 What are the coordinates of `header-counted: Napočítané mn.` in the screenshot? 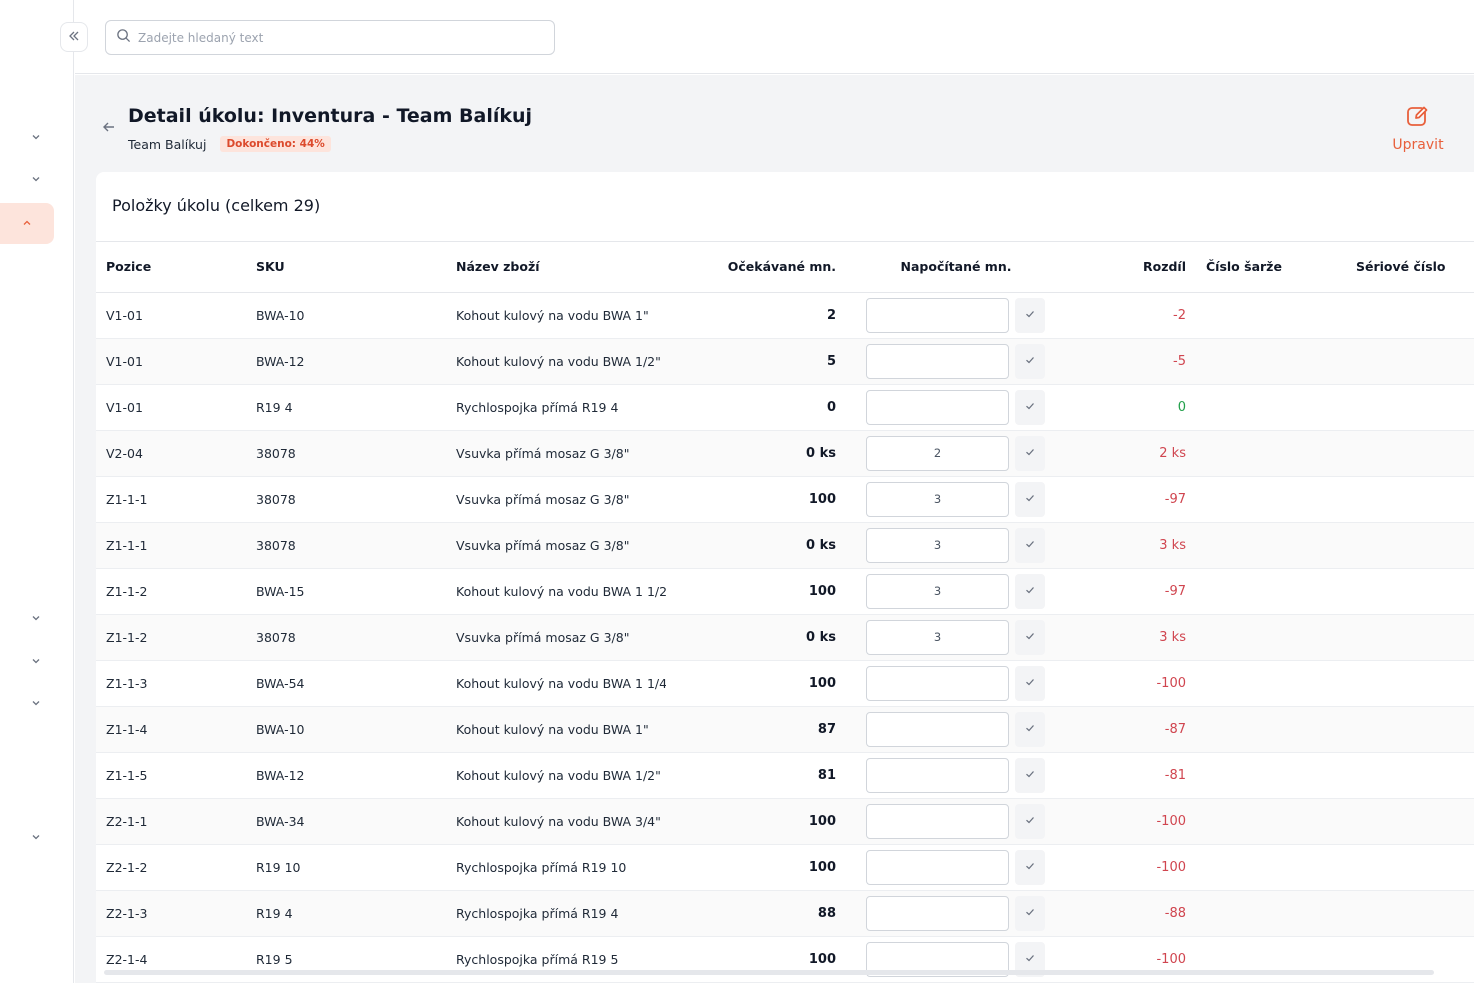 It's located at (956, 267).